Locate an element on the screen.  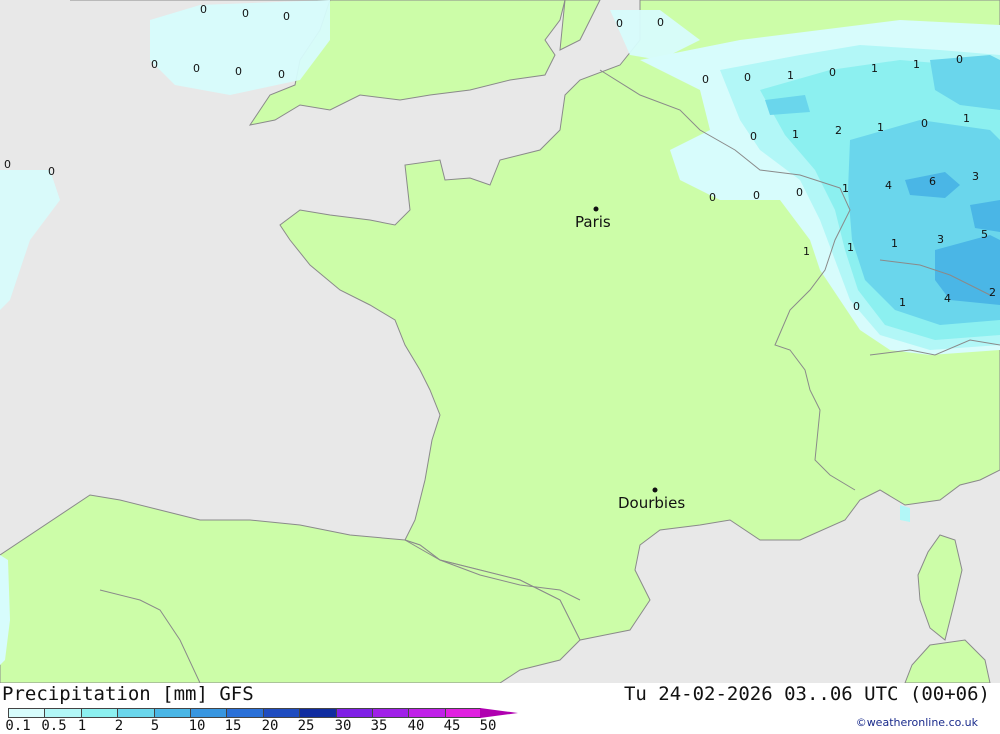
legend-tick: 1 is located at coordinates (82, 726).